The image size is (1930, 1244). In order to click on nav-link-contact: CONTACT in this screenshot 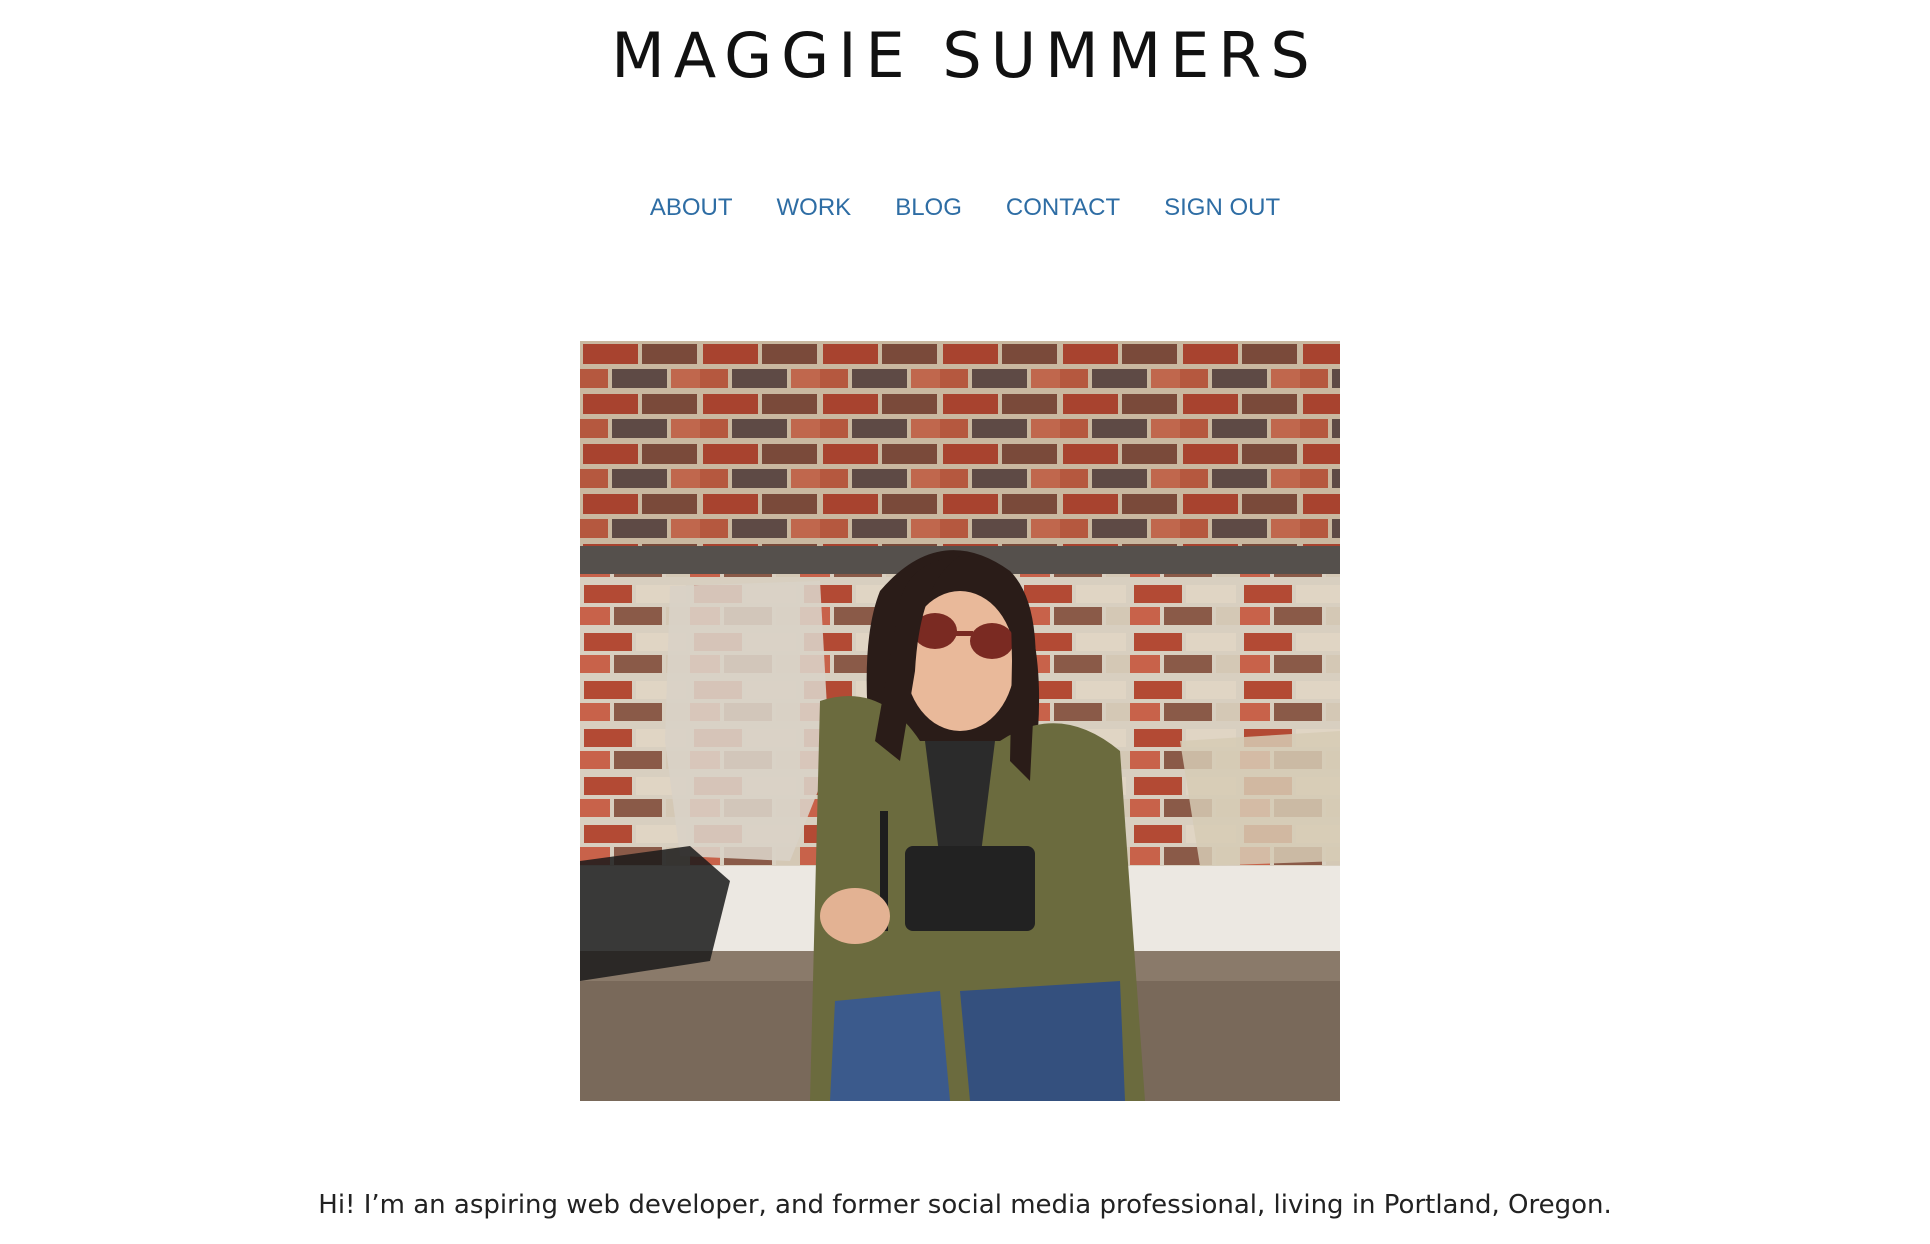, I will do `click(1063, 208)`.